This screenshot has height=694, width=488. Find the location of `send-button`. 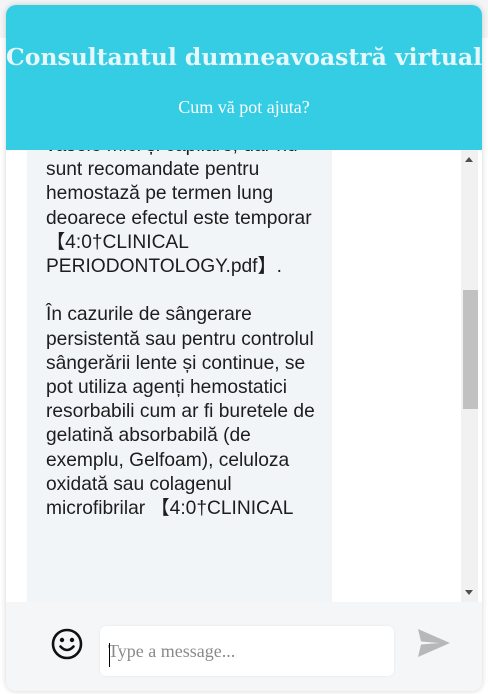

send-button is located at coordinates (434, 643).